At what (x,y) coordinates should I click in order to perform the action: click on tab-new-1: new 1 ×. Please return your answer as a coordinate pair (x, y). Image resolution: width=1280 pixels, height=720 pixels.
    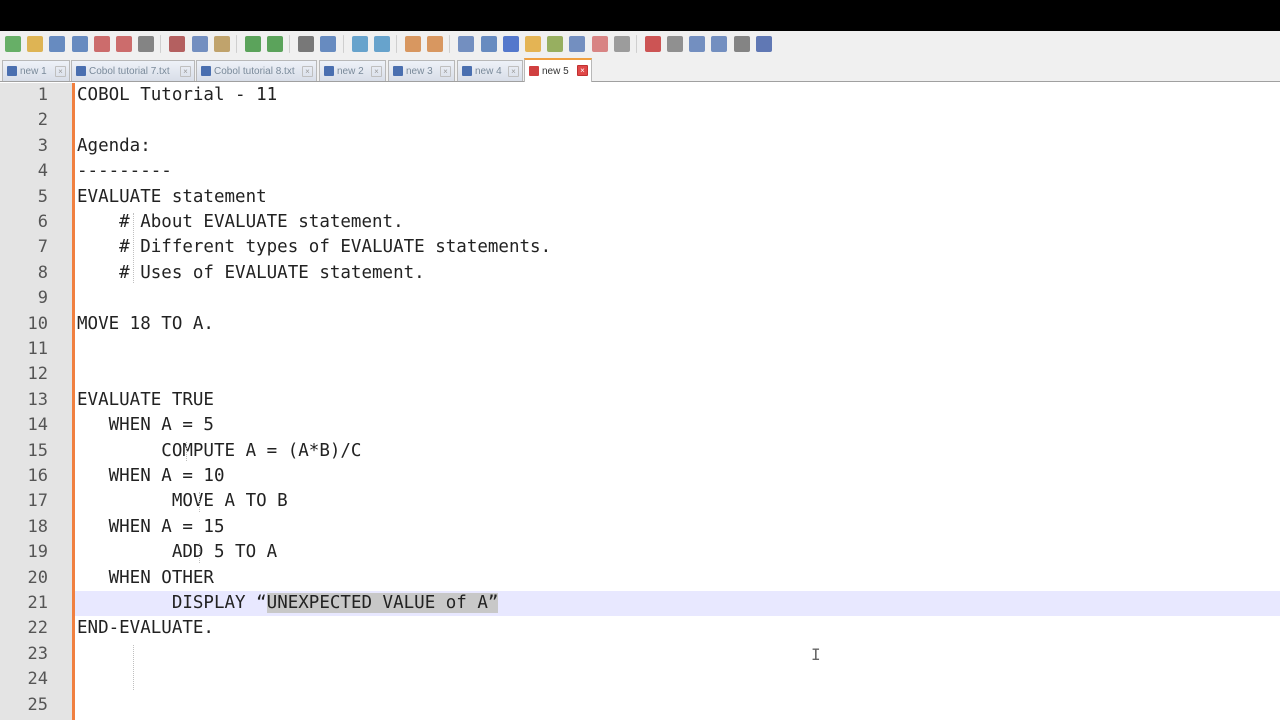
    Looking at the image, I should click on (36, 70).